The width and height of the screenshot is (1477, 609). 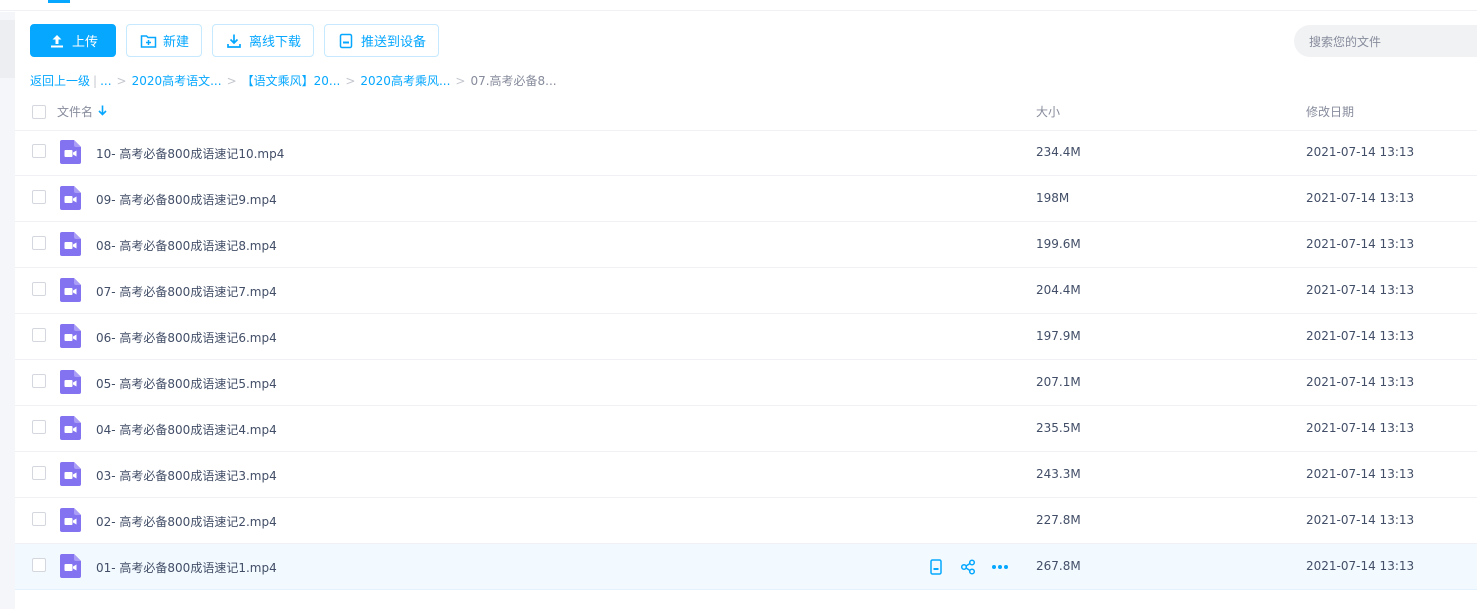 I want to click on more-icon, so click(x=1000, y=567).